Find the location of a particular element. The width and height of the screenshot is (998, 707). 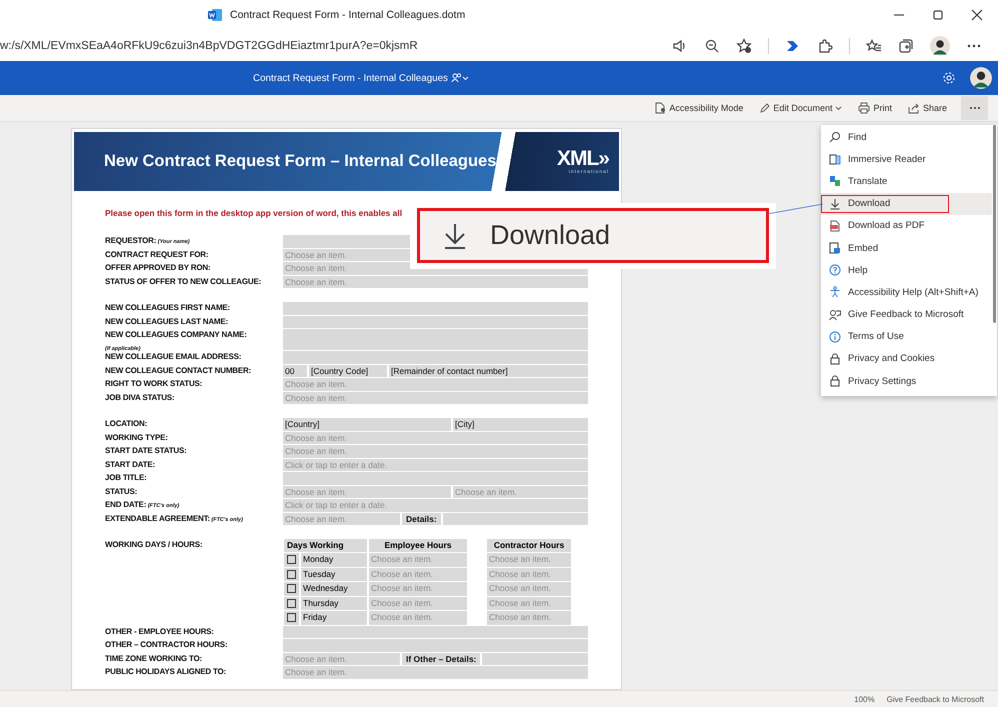

field-label: JOB DIVA STATUS: is located at coordinates (139, 398).